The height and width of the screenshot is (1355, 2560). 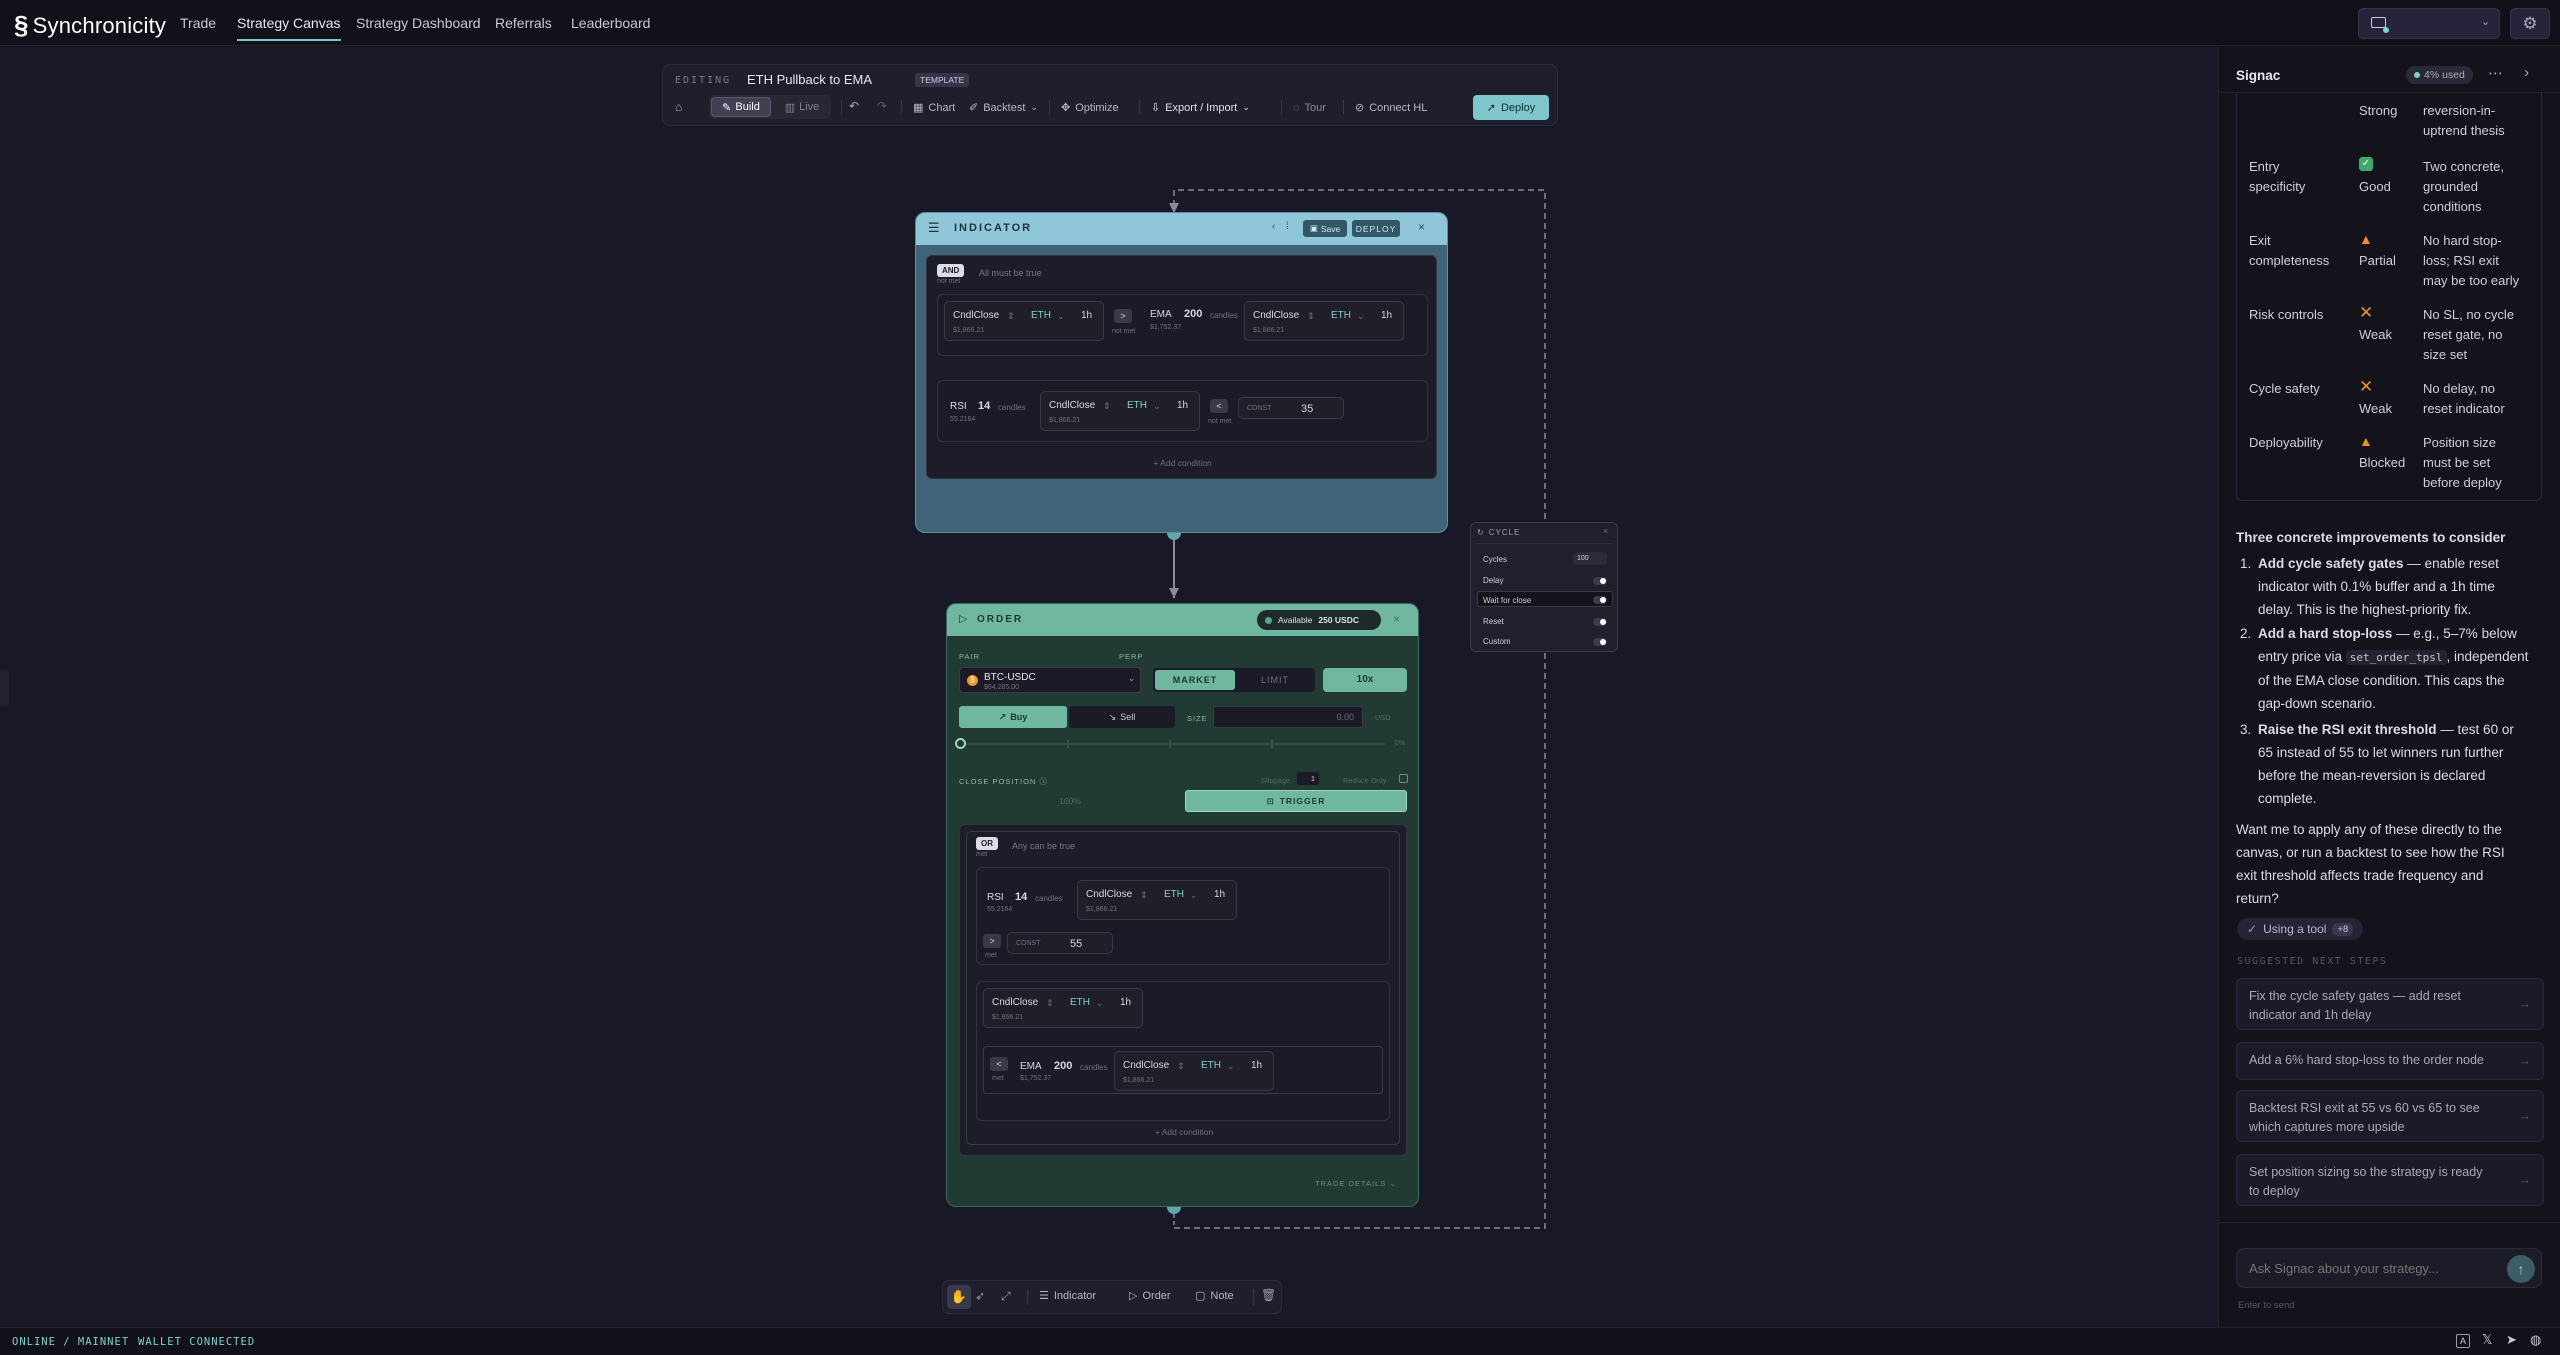 I want to click on close-percent: 100%, so click(x=1070, y=801).